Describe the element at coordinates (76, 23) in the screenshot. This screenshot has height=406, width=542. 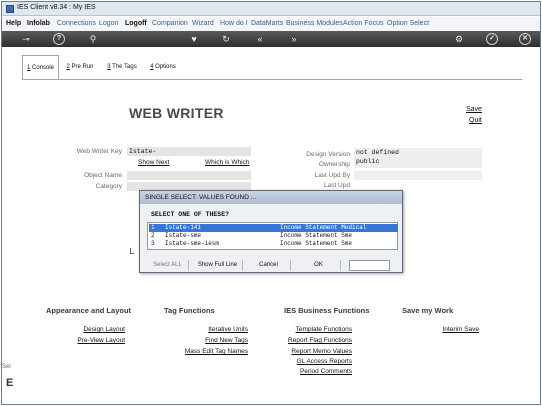
I see `menu-connections: Connections` at that location.